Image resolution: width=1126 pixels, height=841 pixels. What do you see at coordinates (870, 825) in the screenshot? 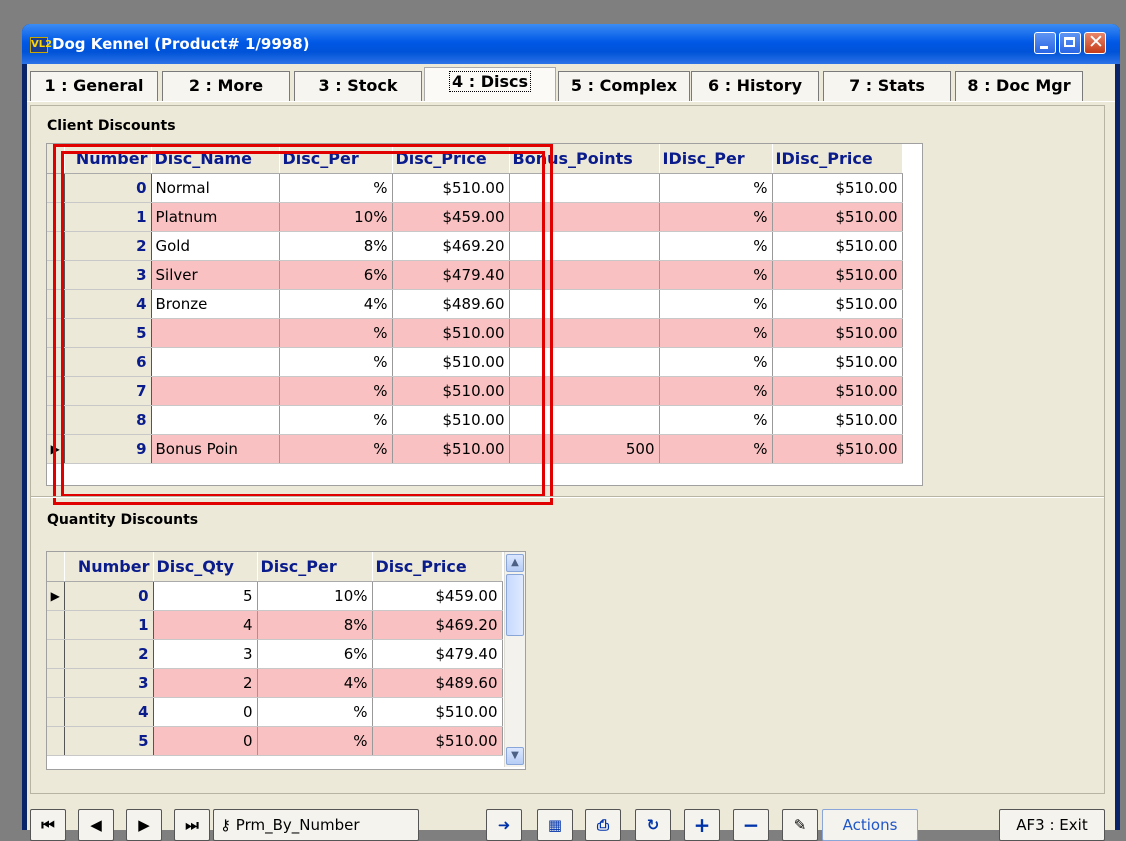
I see `actions-button: Actions` at bounding box center [870, 825].